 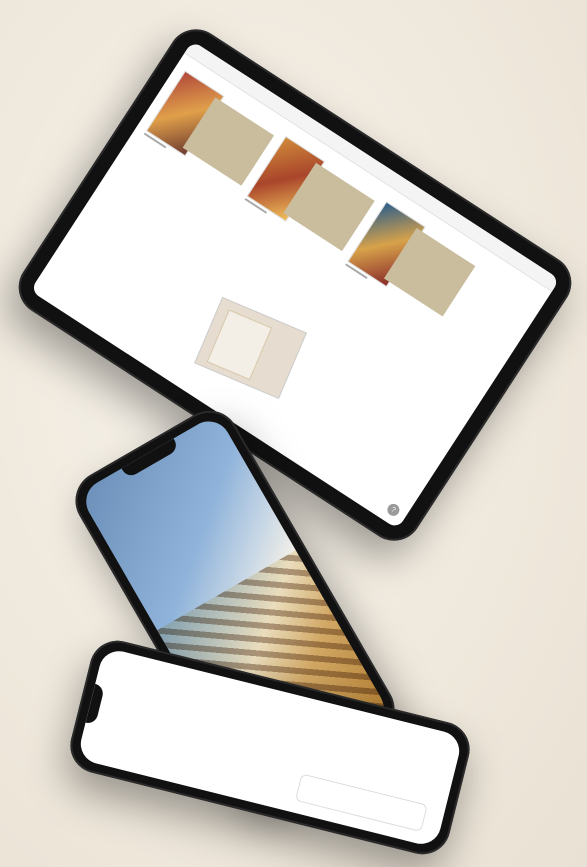 I want to click on help-icon: ?, so click(x=393, y=510).